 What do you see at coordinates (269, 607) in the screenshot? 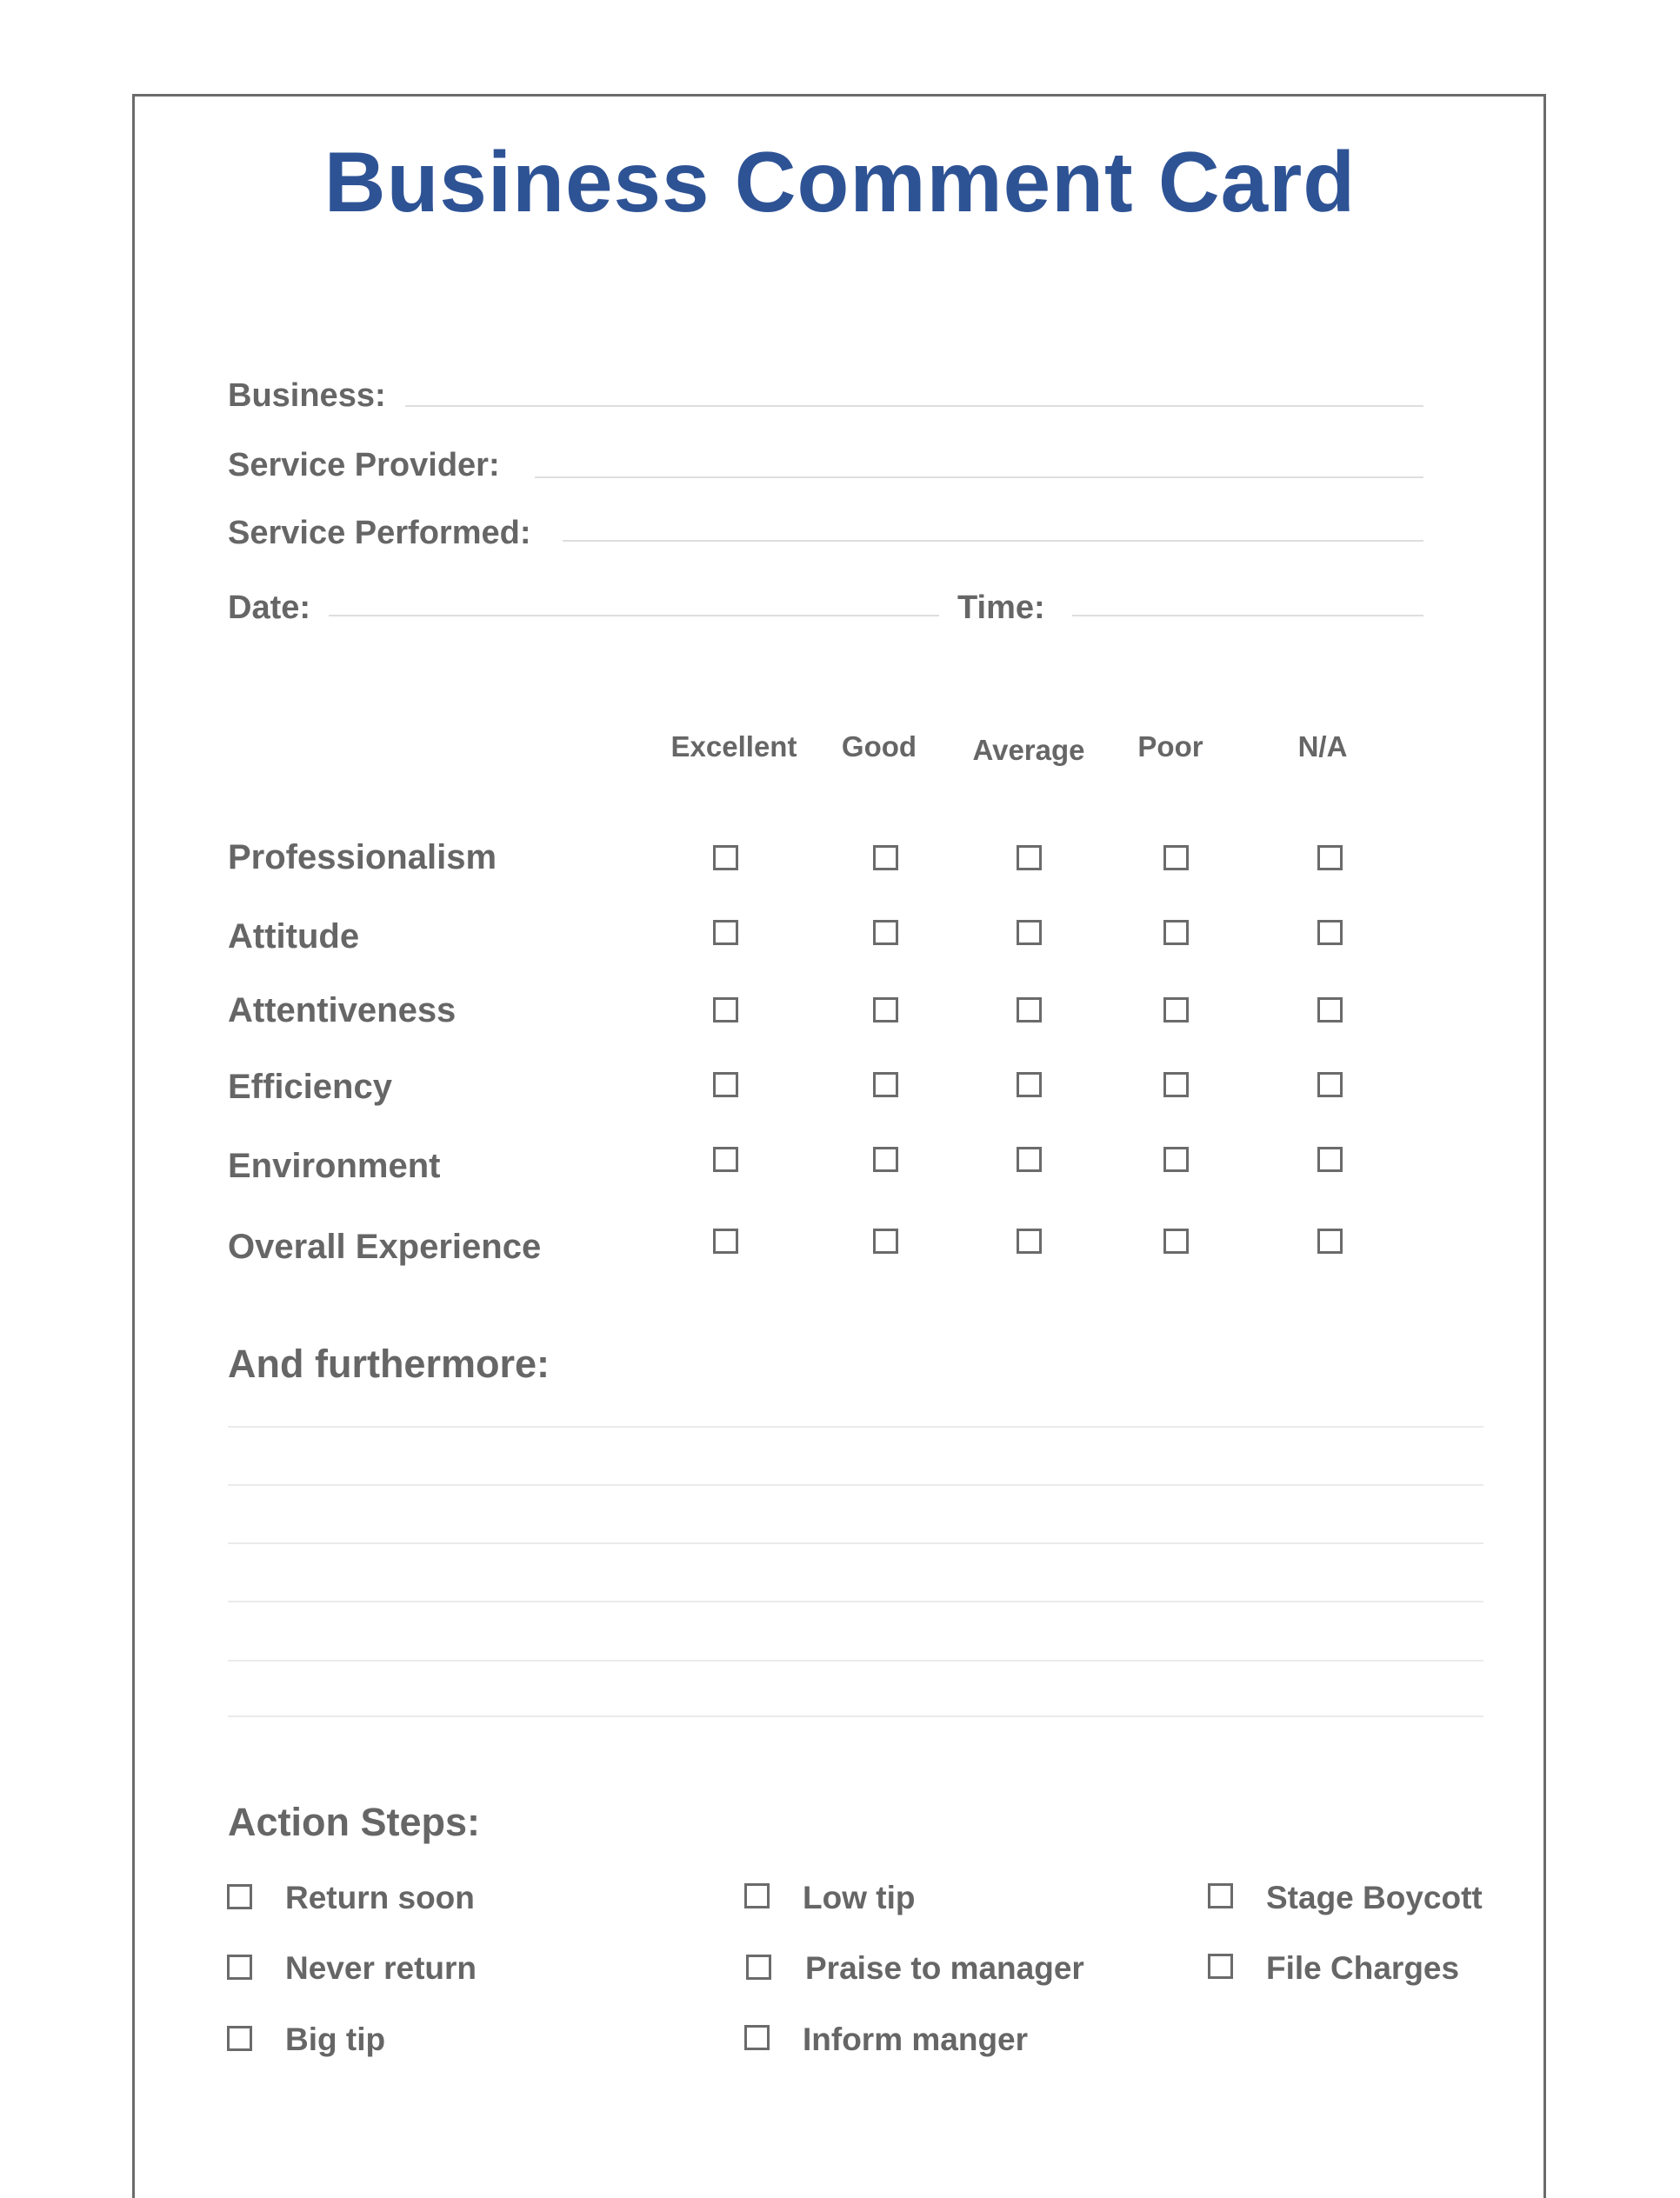
I see `date-label: Date:` at bounding box center [269, 607].